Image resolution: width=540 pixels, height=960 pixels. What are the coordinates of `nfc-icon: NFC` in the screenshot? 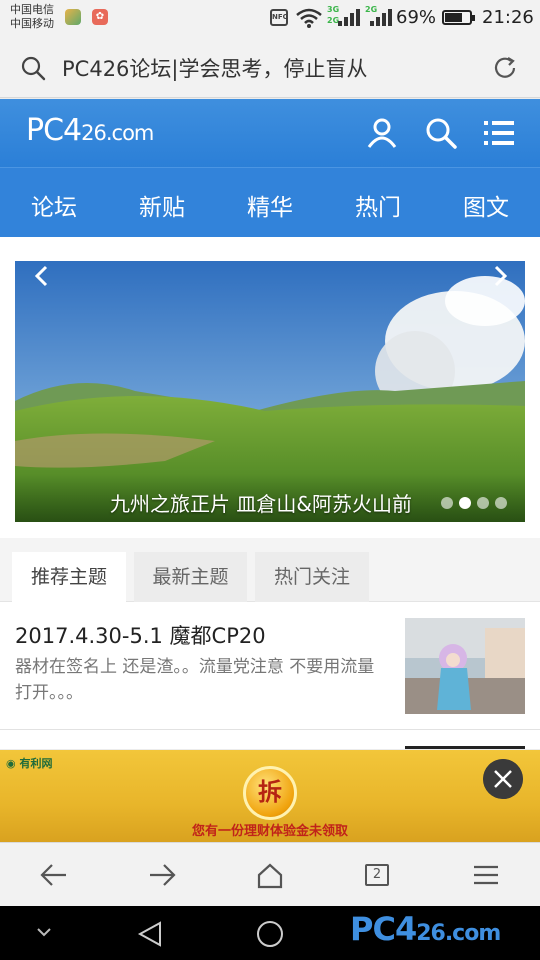 It's located at (279, 17).